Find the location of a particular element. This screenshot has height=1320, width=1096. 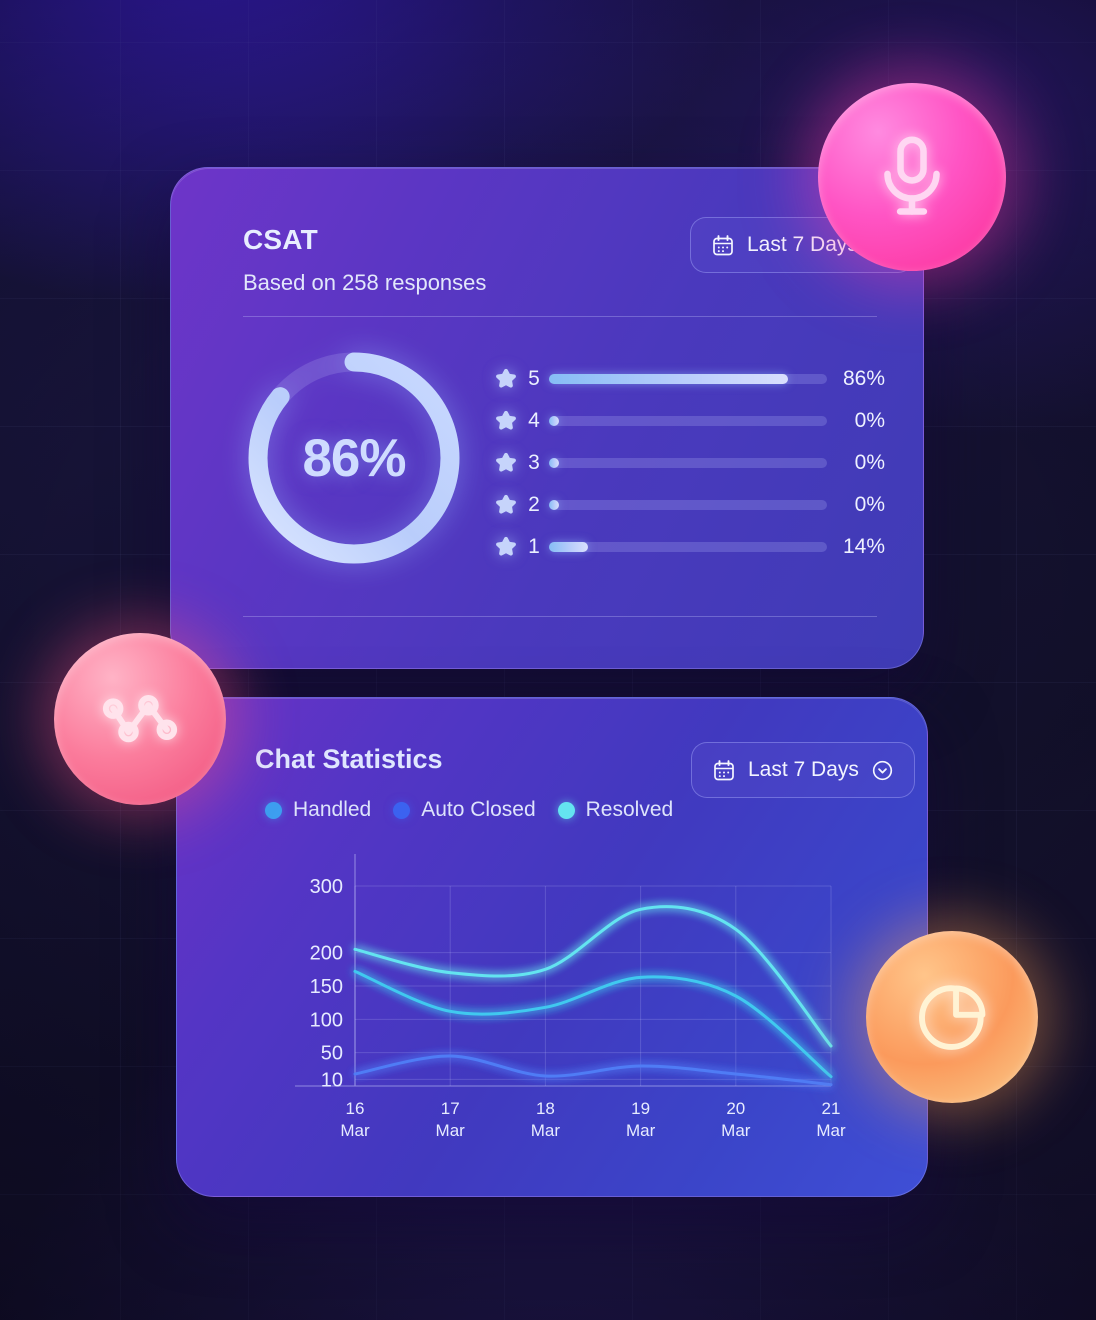

csat-divider-top is located at coordinates (560, 316).